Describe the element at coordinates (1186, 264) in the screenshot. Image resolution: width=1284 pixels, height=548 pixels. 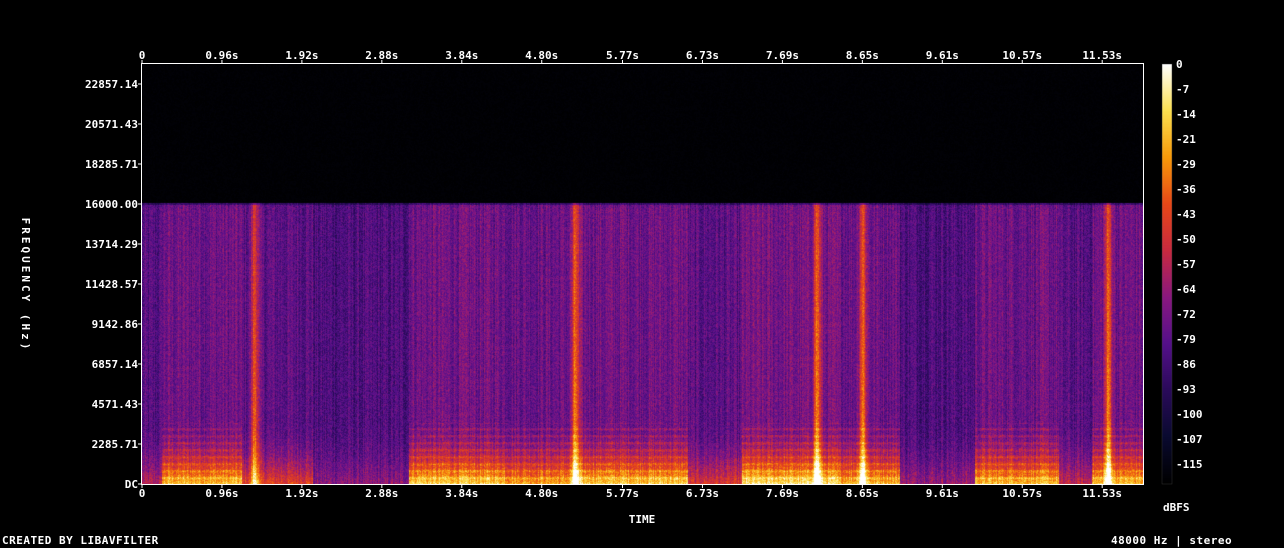
I see `colorbar-tick-label: -57` at that location.